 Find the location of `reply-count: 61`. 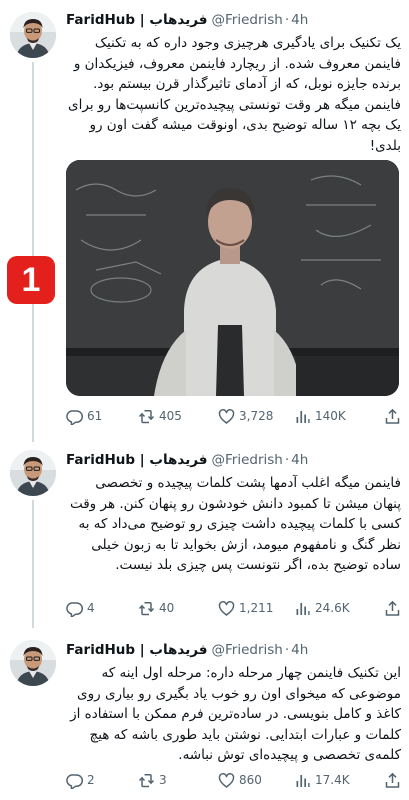

reply-count: 61 is located at coordinates (95, 416).